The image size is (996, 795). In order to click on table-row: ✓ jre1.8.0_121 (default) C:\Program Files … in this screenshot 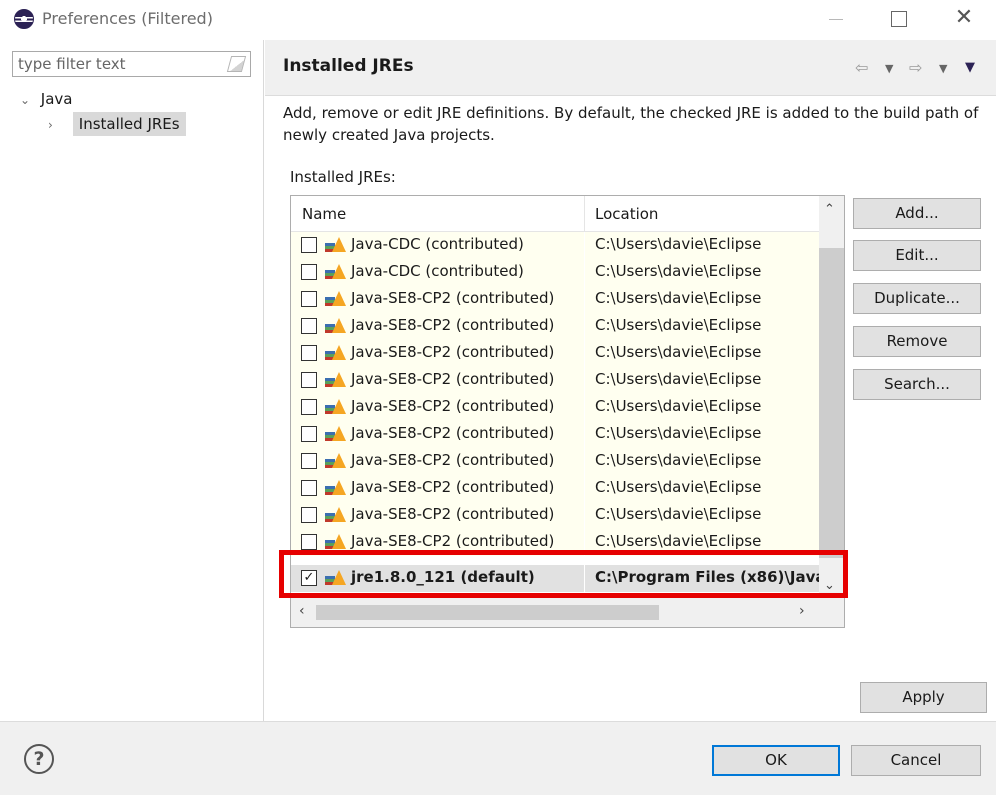, I will do `click(555, 578)`.